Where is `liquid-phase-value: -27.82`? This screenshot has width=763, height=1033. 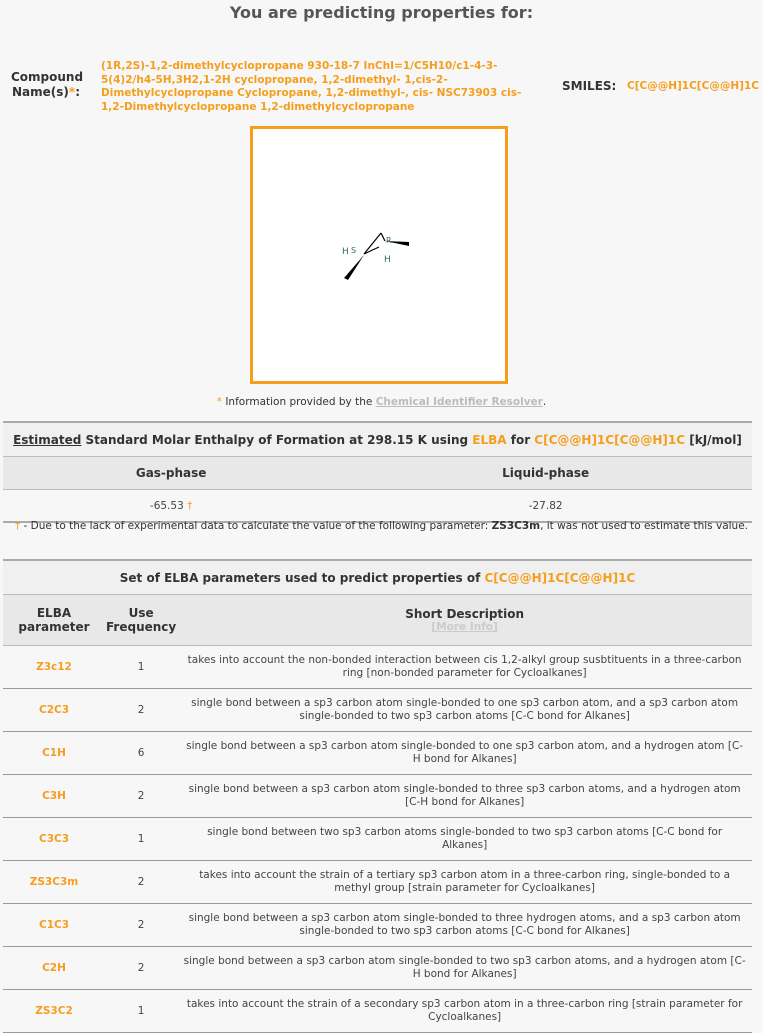 liquid-phase-value: -27.82 is located at coordinates (545, 506).